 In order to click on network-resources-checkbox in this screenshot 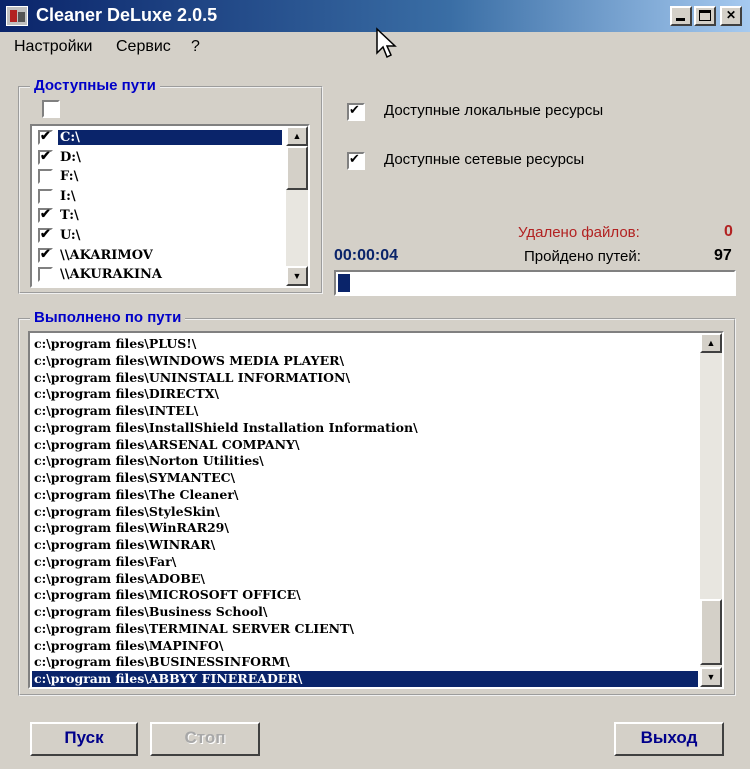, I will do `click(356, 160)`.